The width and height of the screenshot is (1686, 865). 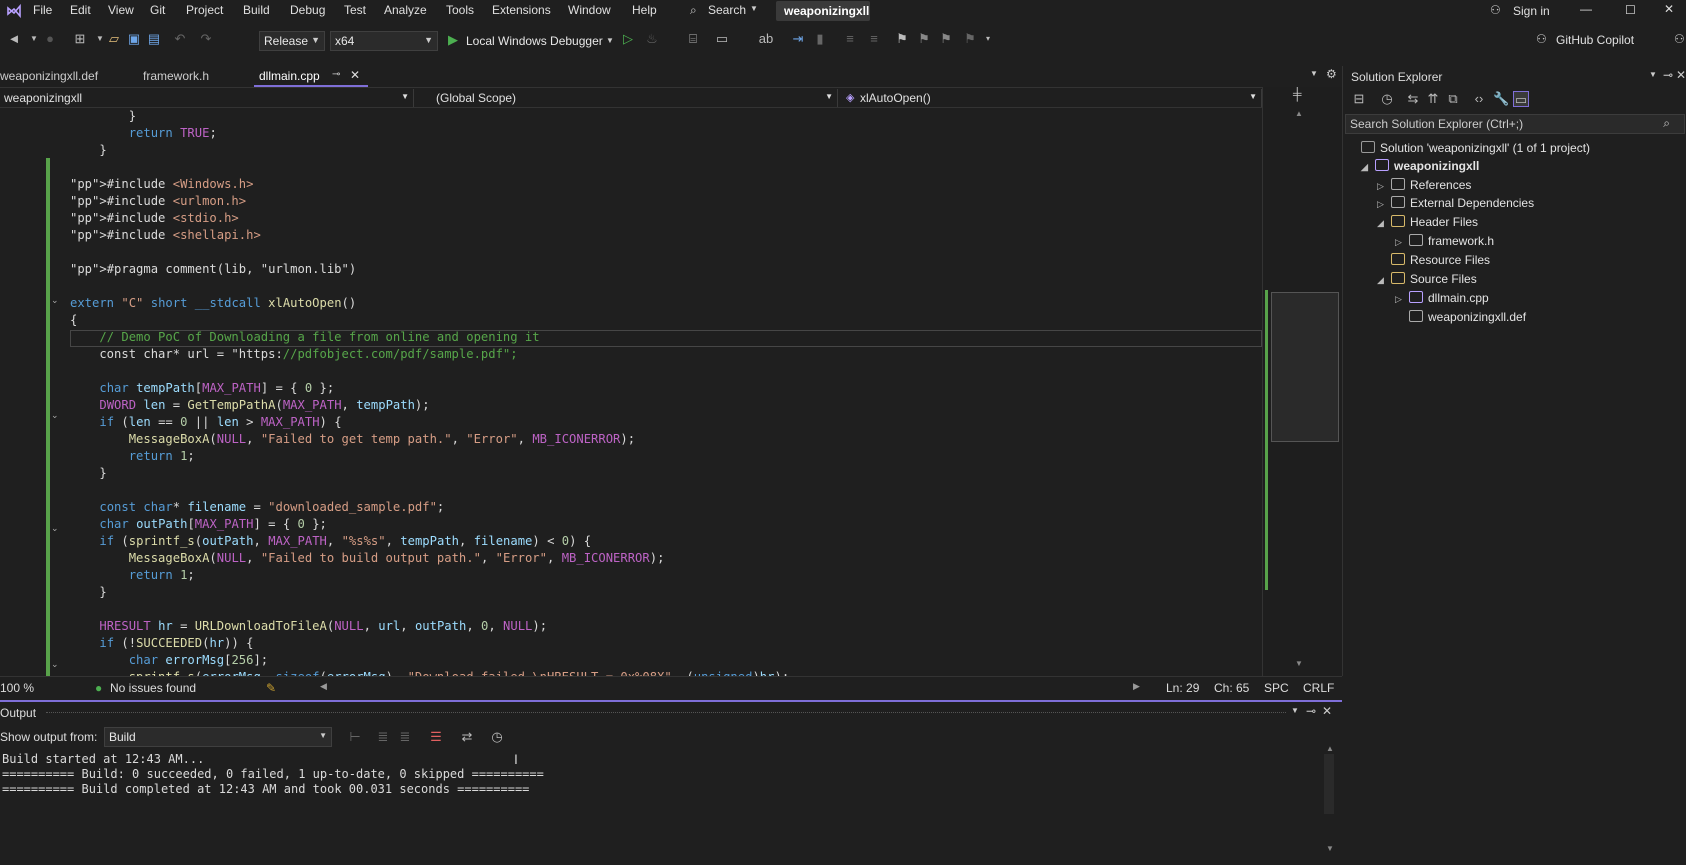 I want to click on code-line: {, so click(x=665, y=320).